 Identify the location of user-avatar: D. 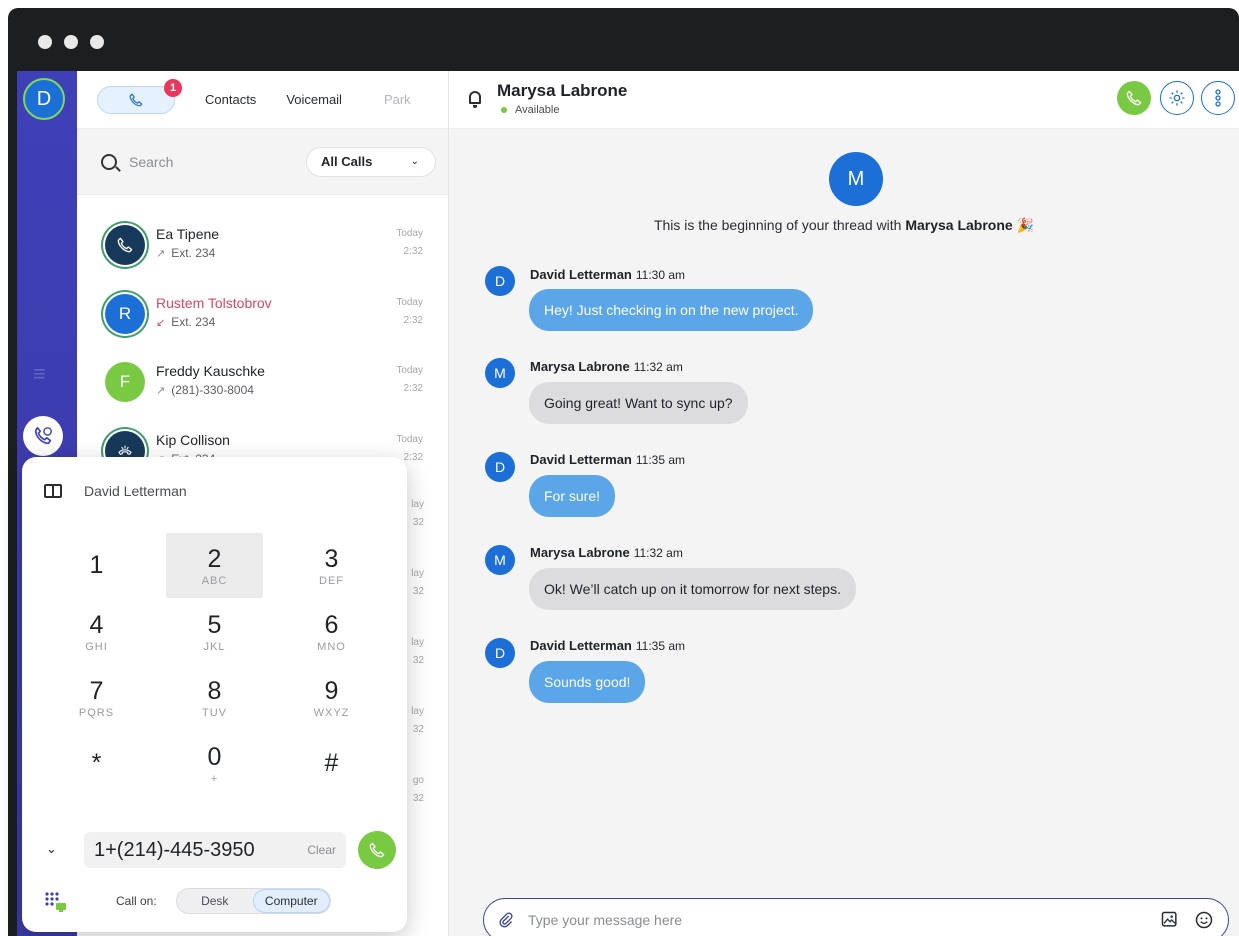
(44, 99).